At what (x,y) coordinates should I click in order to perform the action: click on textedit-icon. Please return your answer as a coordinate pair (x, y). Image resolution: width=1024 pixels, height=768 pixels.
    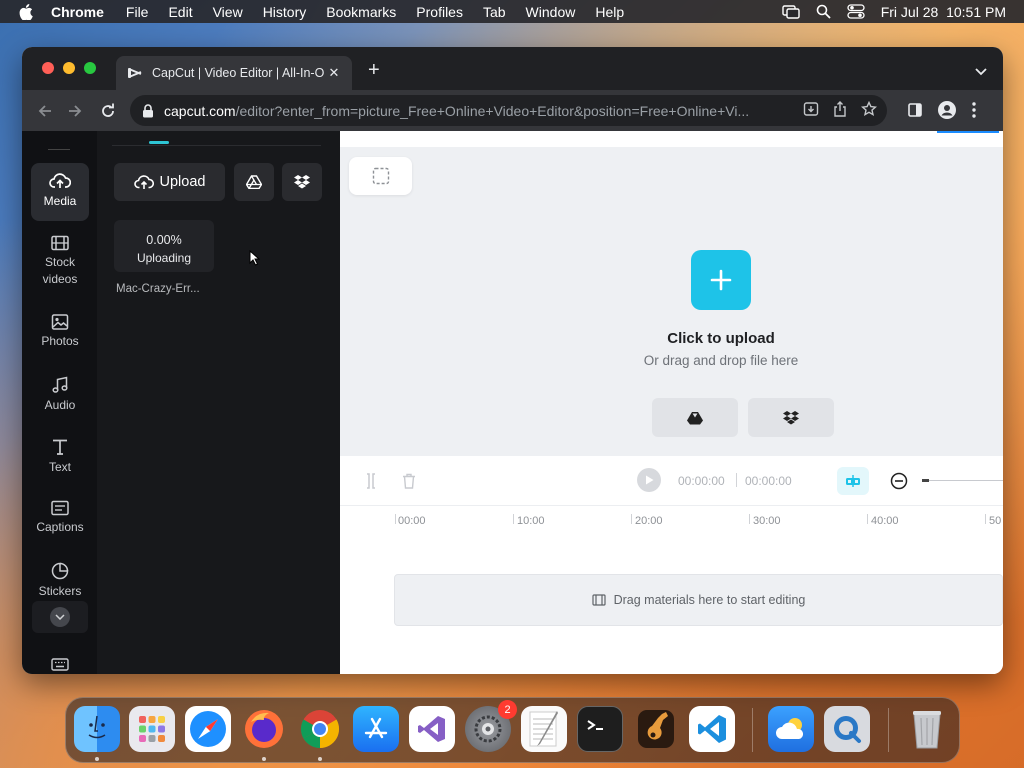
    Looking at the image, I should click on (544, 729).